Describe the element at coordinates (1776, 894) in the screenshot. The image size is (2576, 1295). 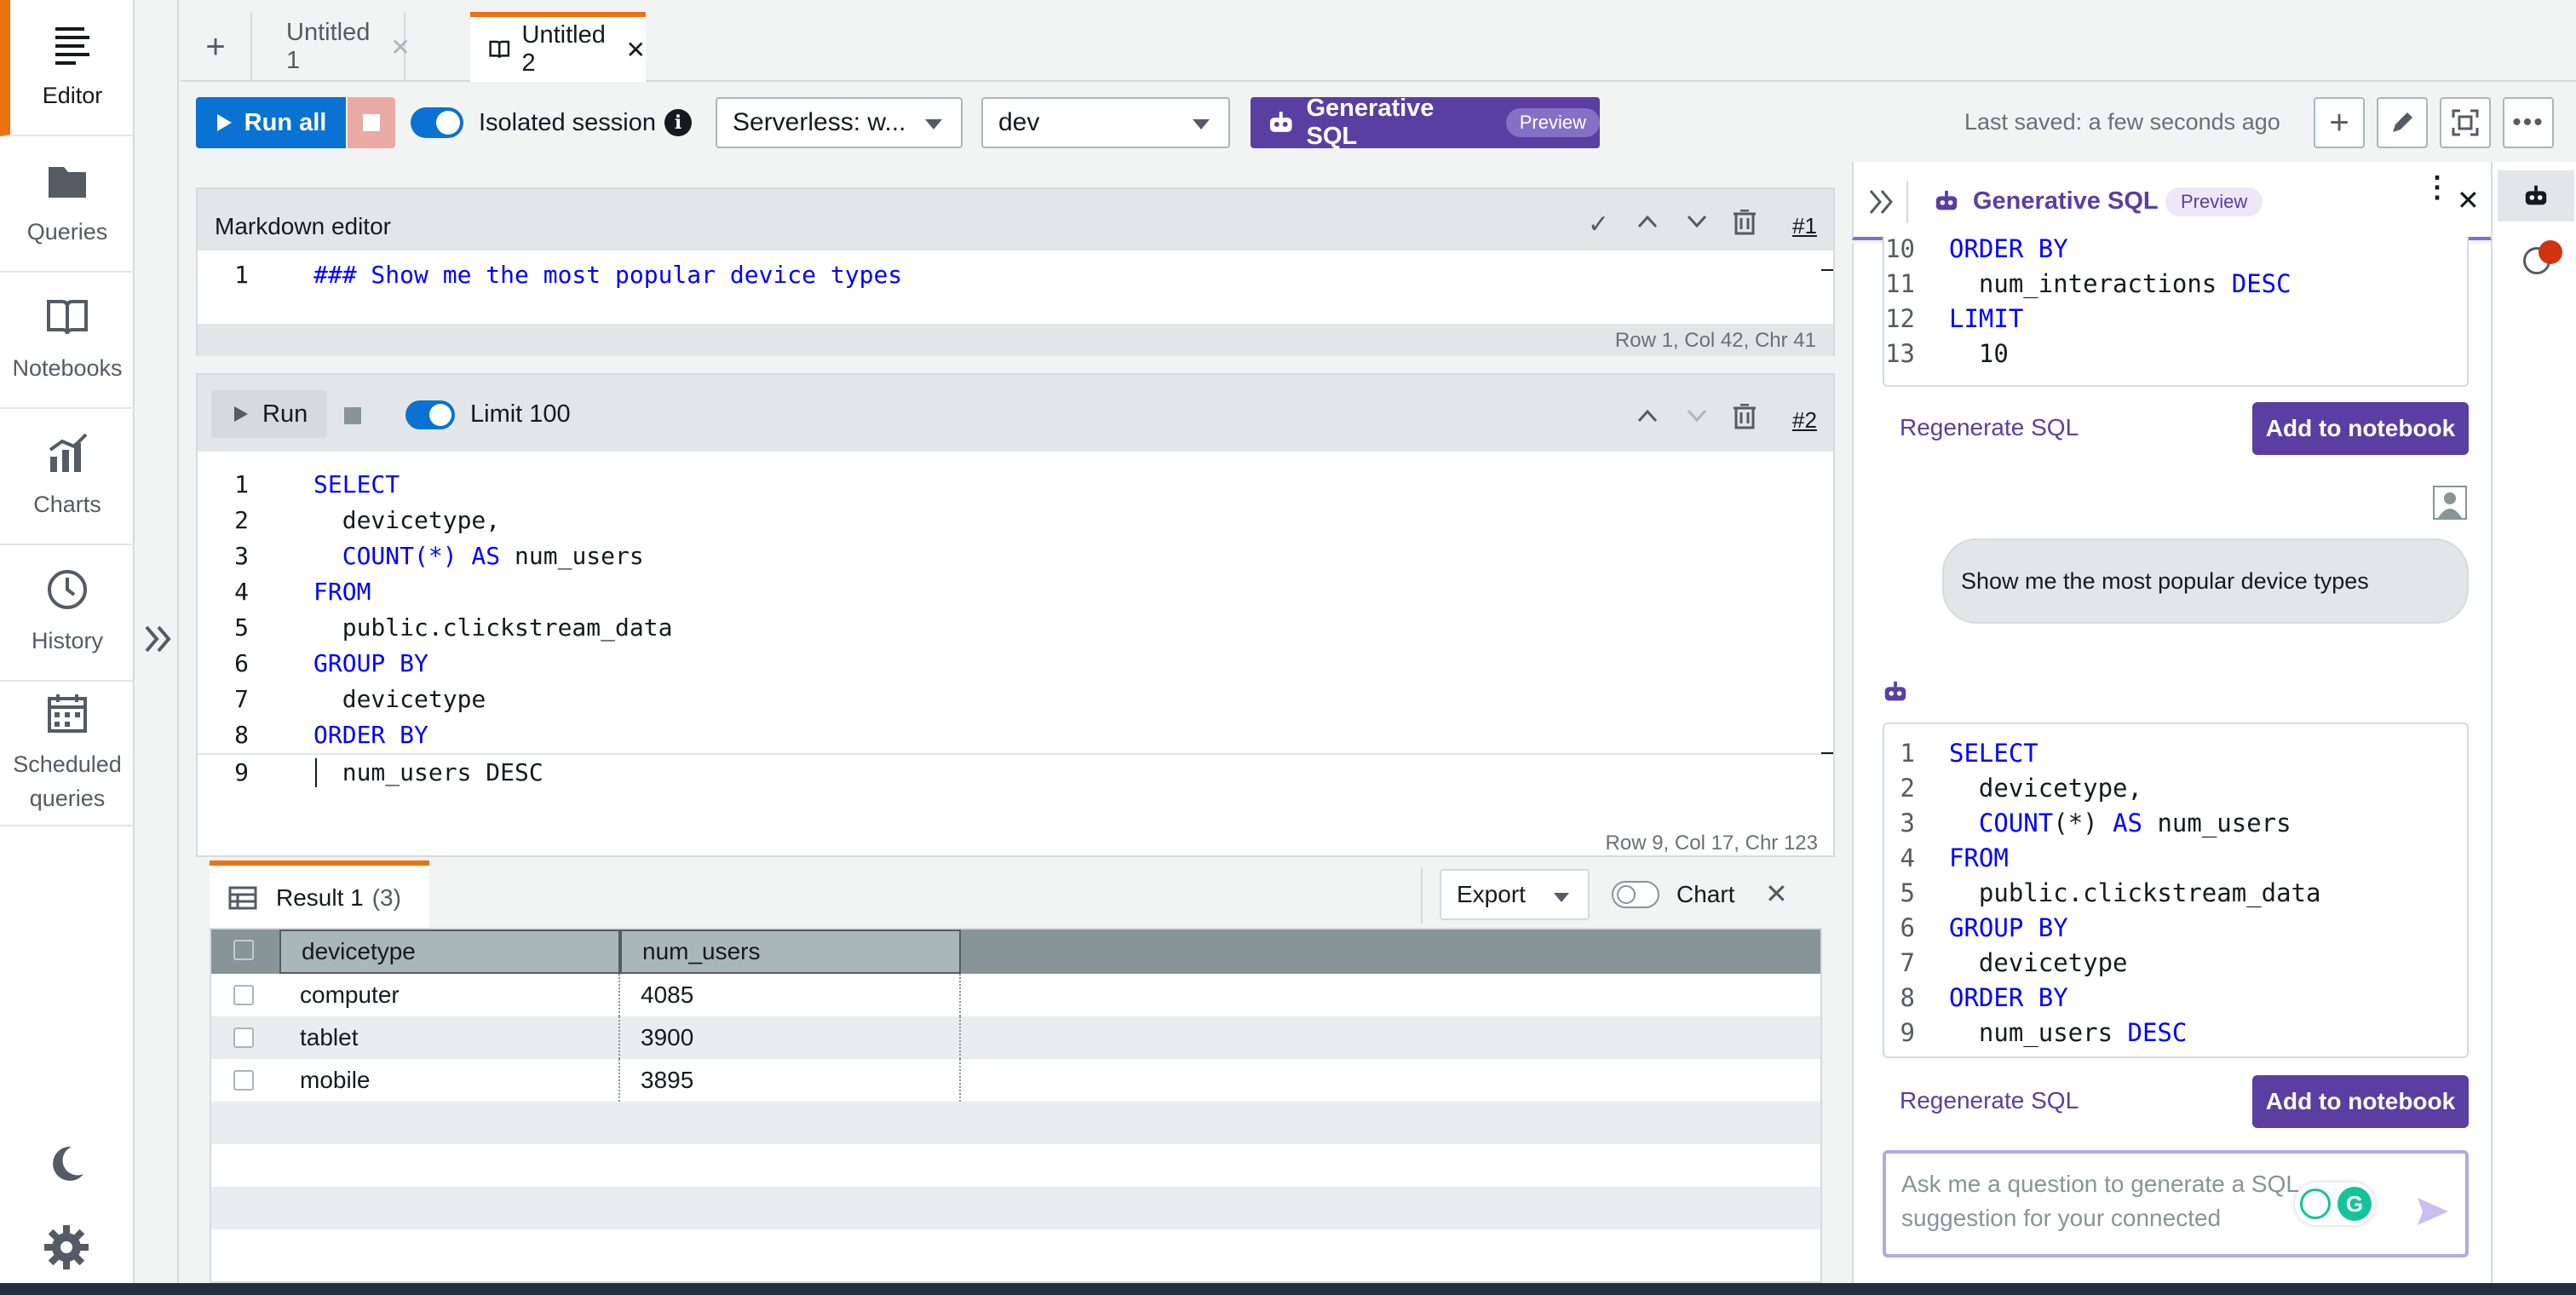
I see `close-result-icon: ✕` at that location.